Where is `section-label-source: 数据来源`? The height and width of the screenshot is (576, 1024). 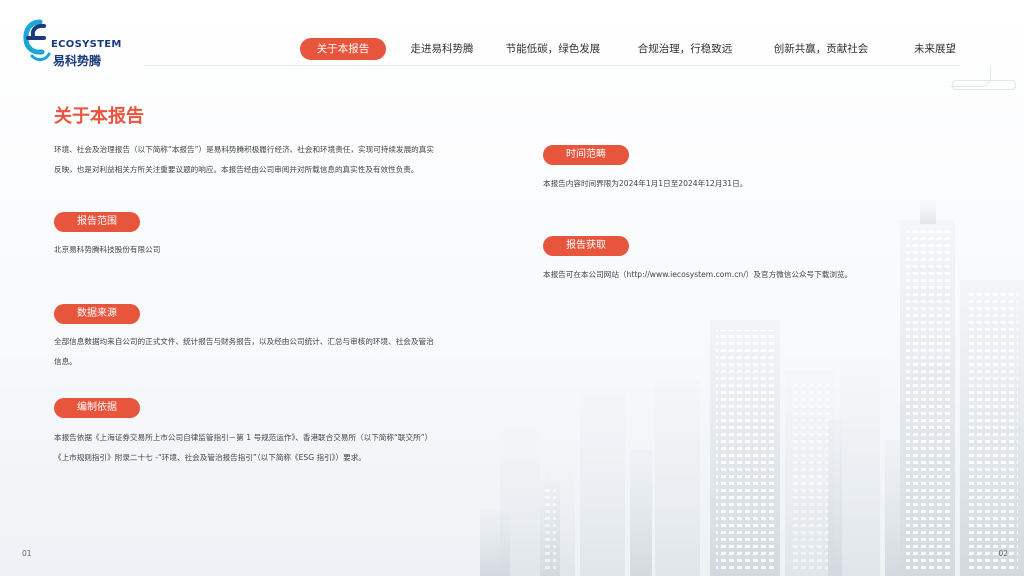 section-label-source: 数据来源 is located at coordinates (97, 314).